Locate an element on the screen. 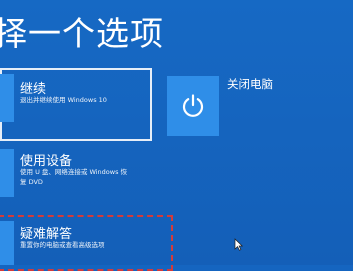 The height and width of the screenshot is (271, 353). option-turn-off: 关闭电脑 is located at coordinates (240, 105).